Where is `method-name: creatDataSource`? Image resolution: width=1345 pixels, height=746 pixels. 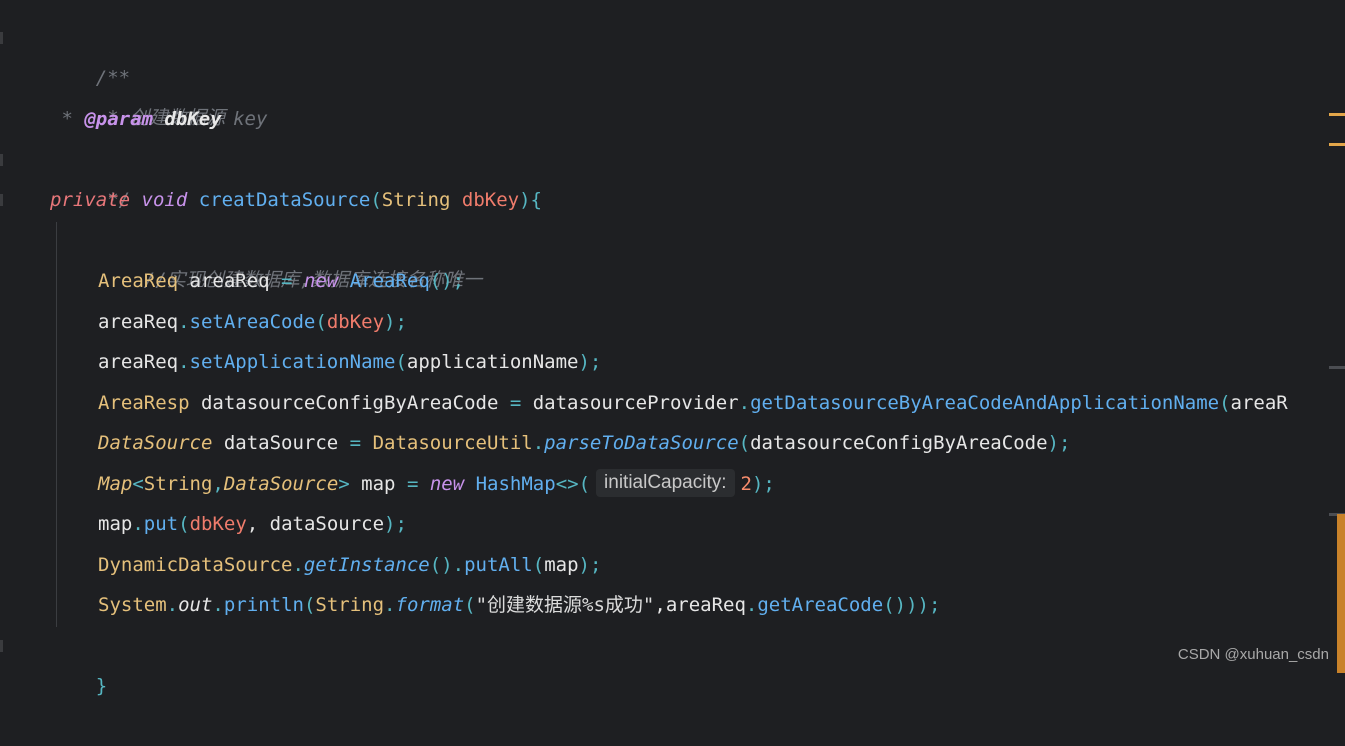 method-name: creatDataSource is located at coordinates (285, 200).